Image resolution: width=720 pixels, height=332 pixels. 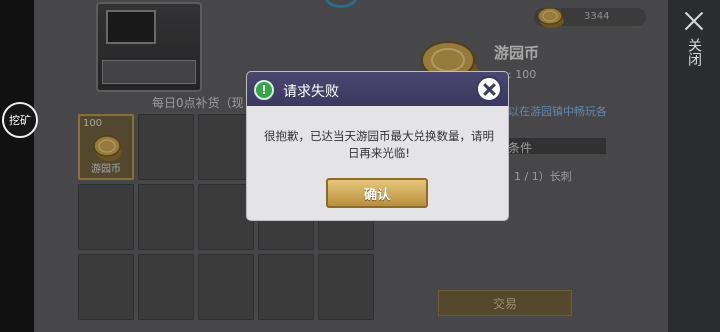 I want to click on alert-icon: !, so click(x=264, y=90).